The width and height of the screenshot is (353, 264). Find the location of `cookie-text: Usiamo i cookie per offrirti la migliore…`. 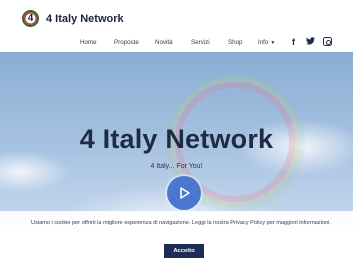

cookie-text: Usiamo i cookie per offrirti la migliore… is located at coordinates (181, 223).